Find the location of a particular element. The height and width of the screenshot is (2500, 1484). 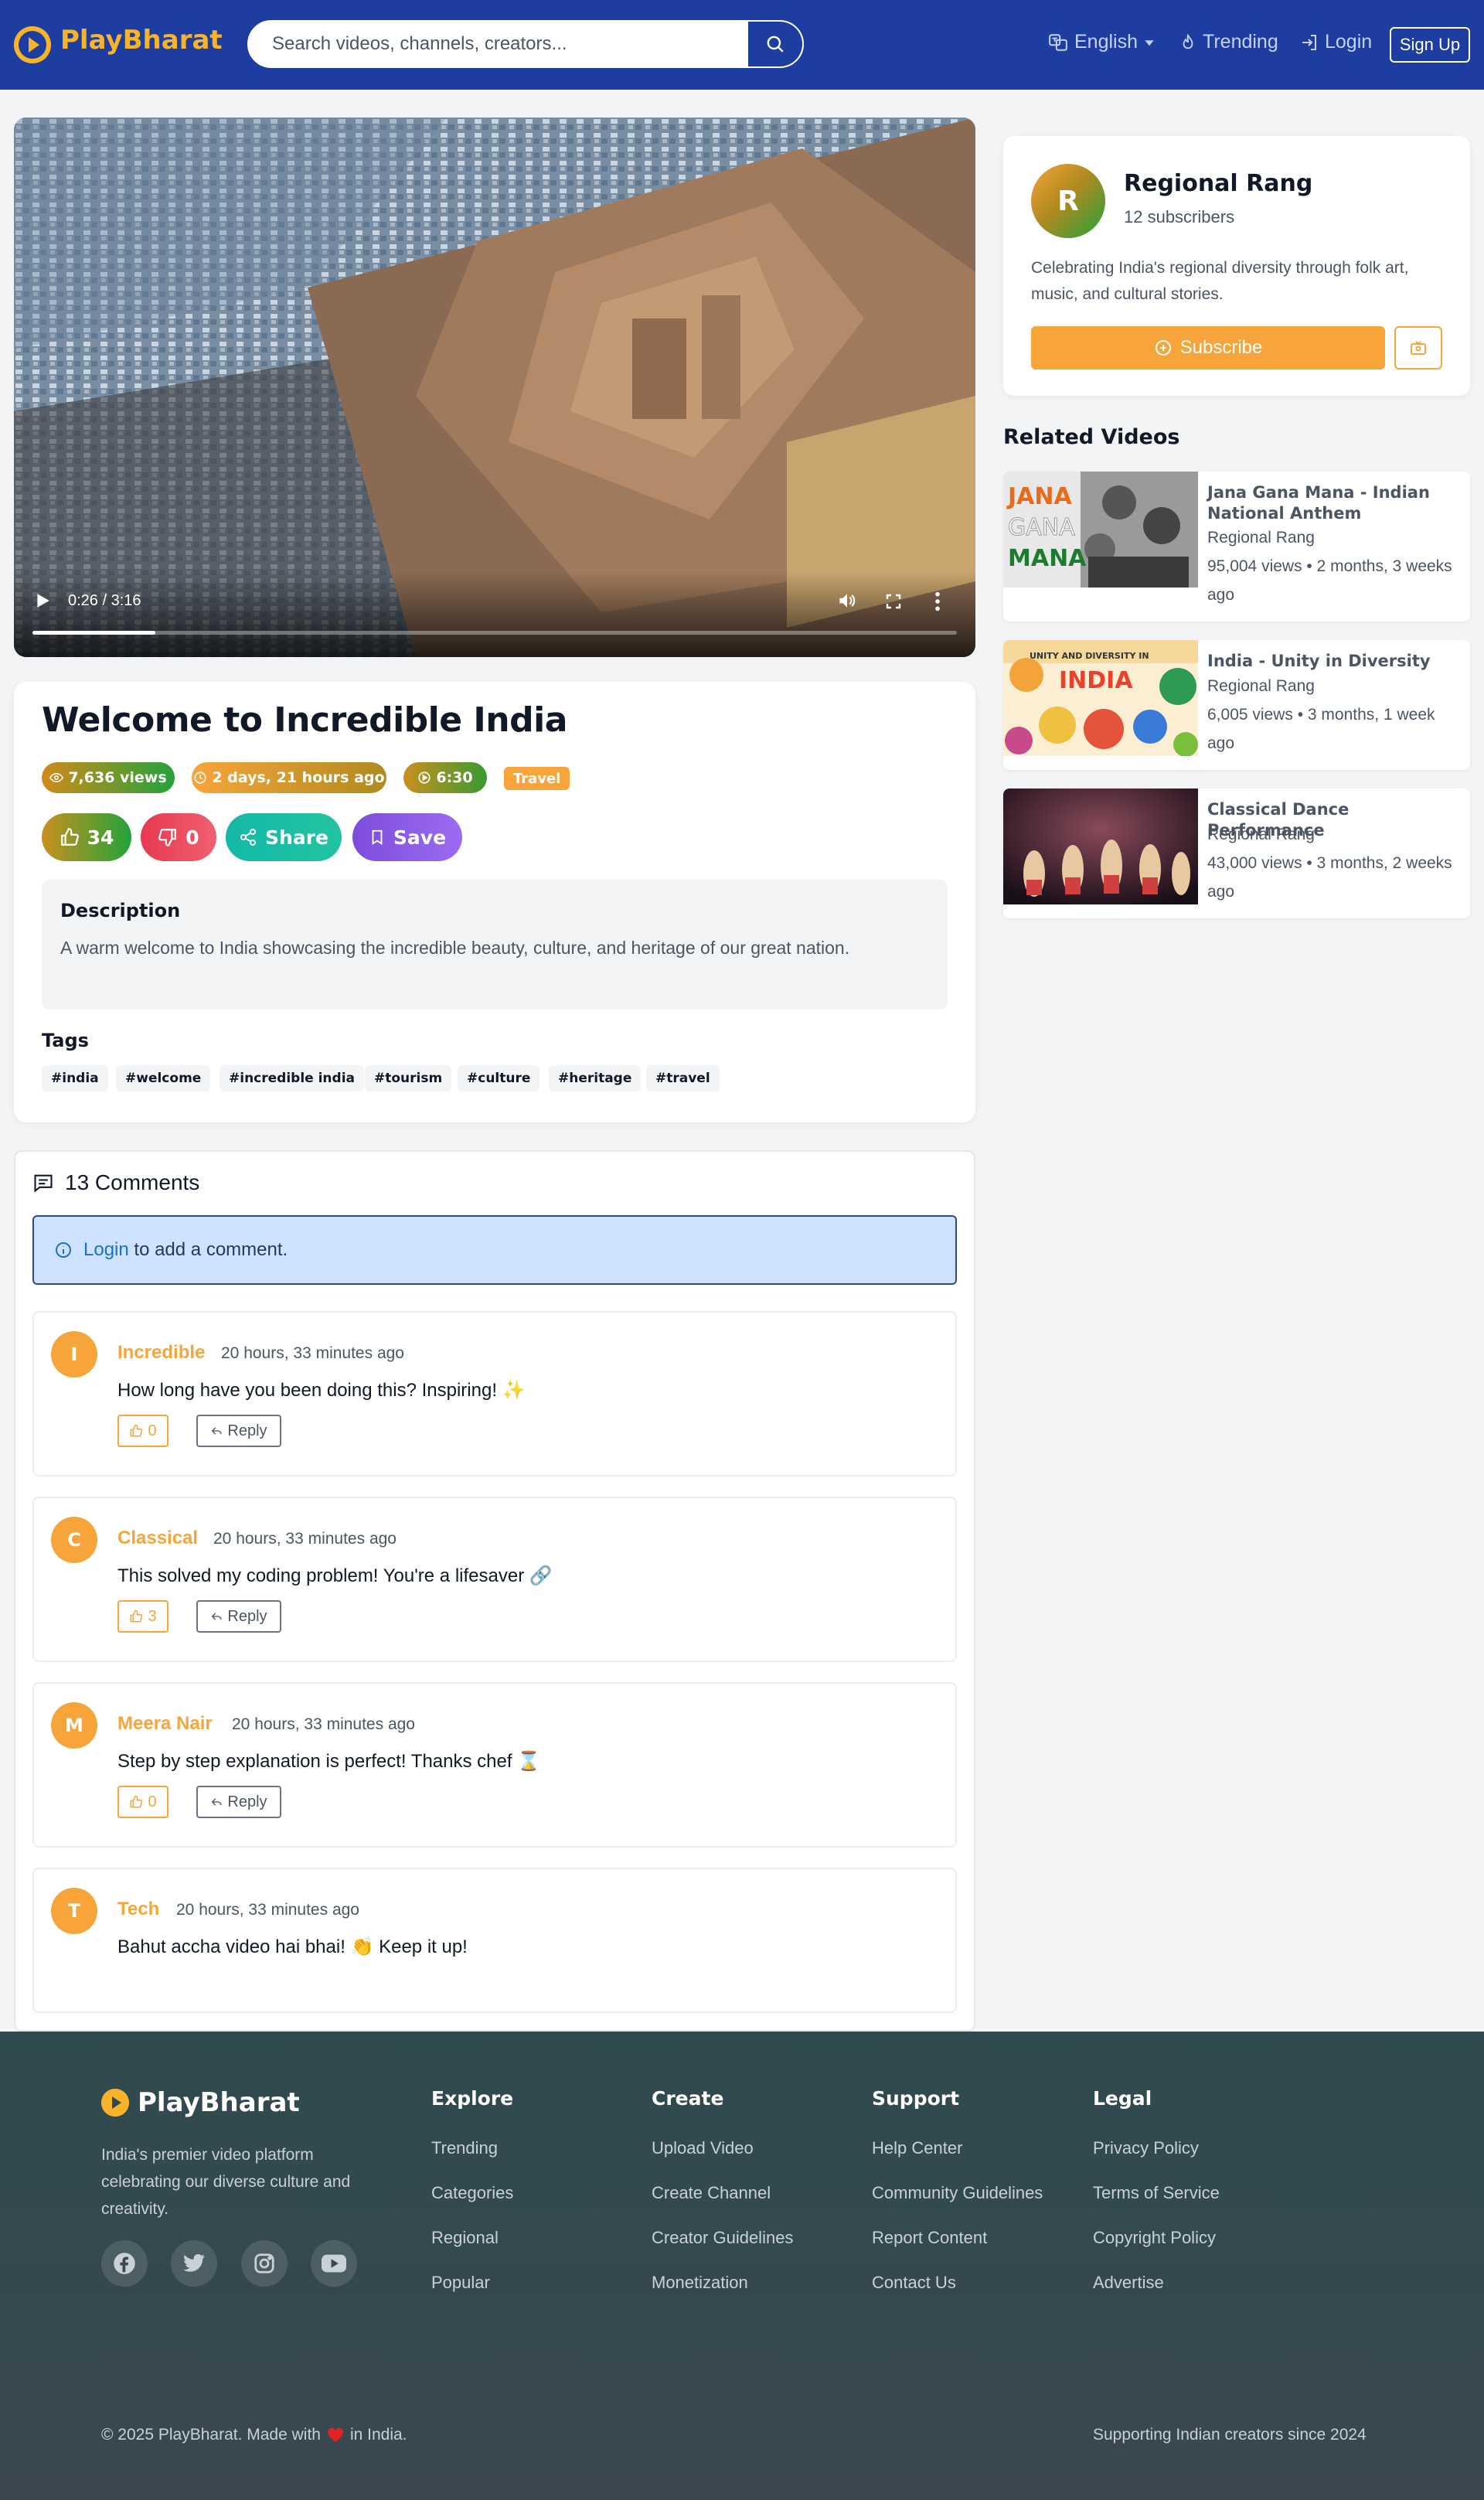

play-circle-icon is located at coordinates (424, 778).